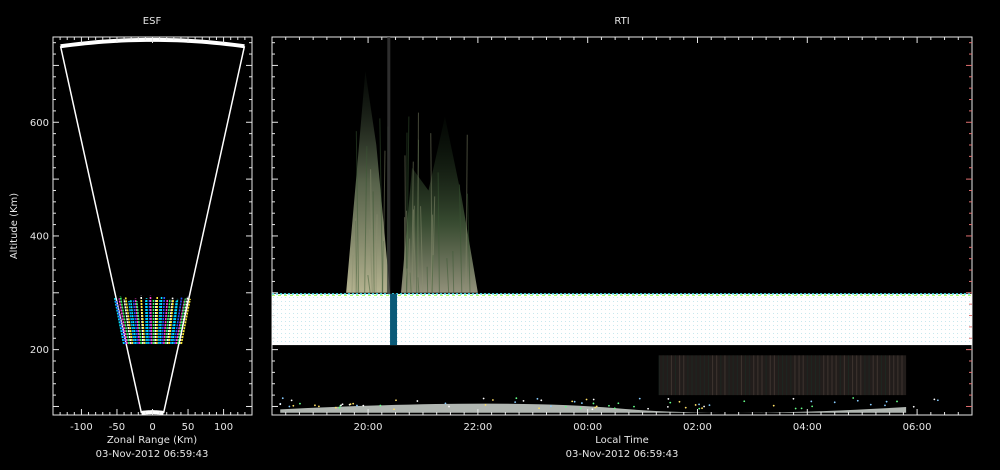 The image size is (1000, 470). What do you see at coordinates (155, 321) in the screenshot?
I see `esf-echo-streak` at bounding box center [155, 321].